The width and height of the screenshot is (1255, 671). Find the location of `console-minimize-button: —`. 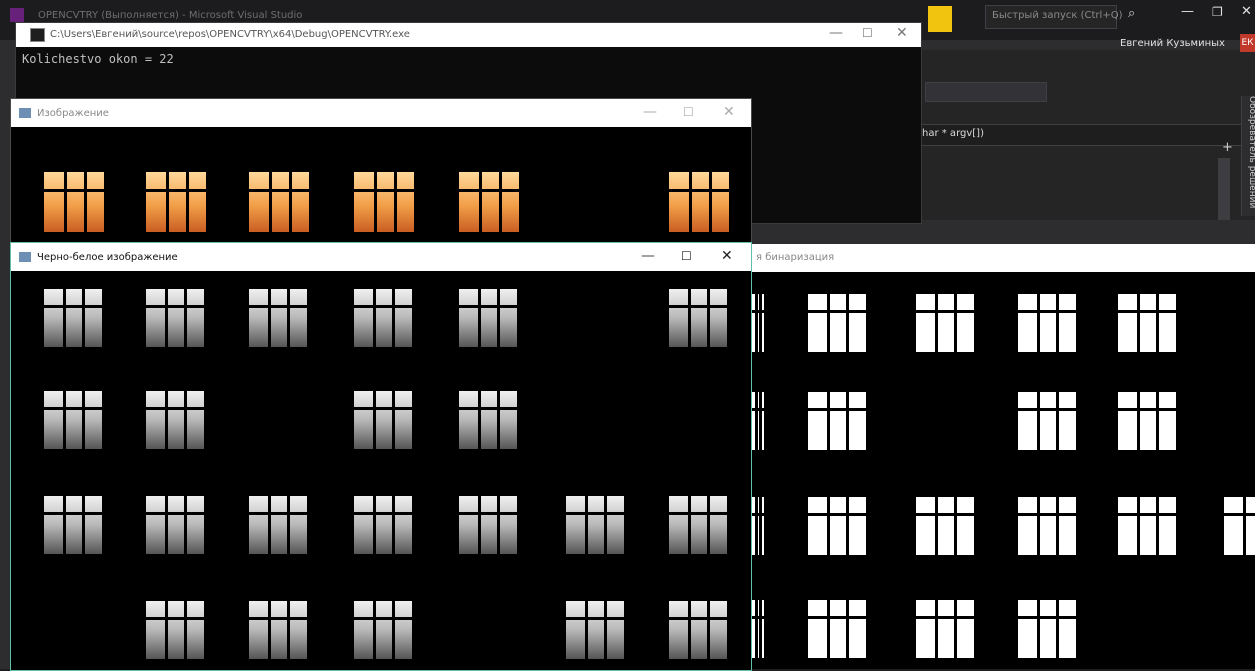

console-minimize-button: — is located at coordinates (836, 33).